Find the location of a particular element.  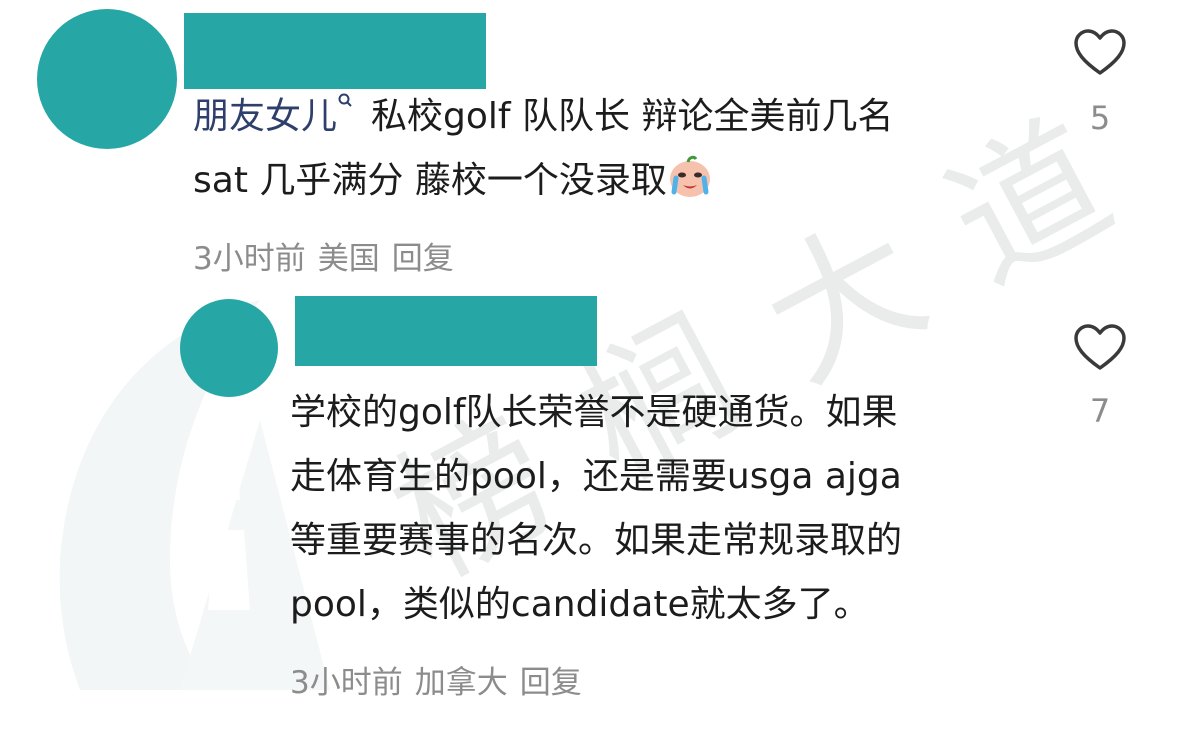

comment-line: sat 几乎满分 藤校一个没录取 is located at coordinates (543, 181).